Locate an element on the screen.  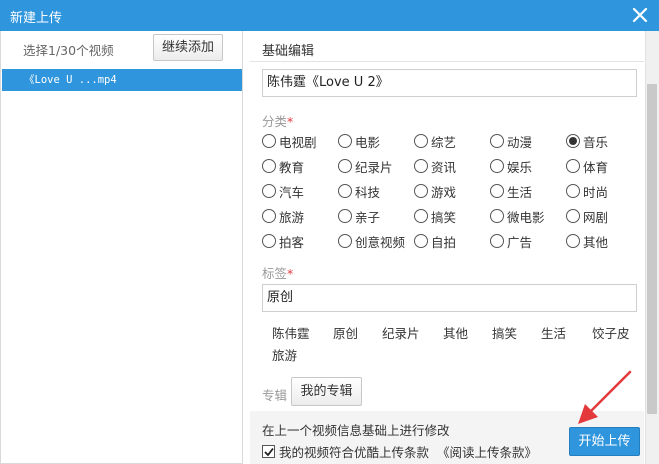
category-option-label: 广告 is located at coordinates (520, 242).